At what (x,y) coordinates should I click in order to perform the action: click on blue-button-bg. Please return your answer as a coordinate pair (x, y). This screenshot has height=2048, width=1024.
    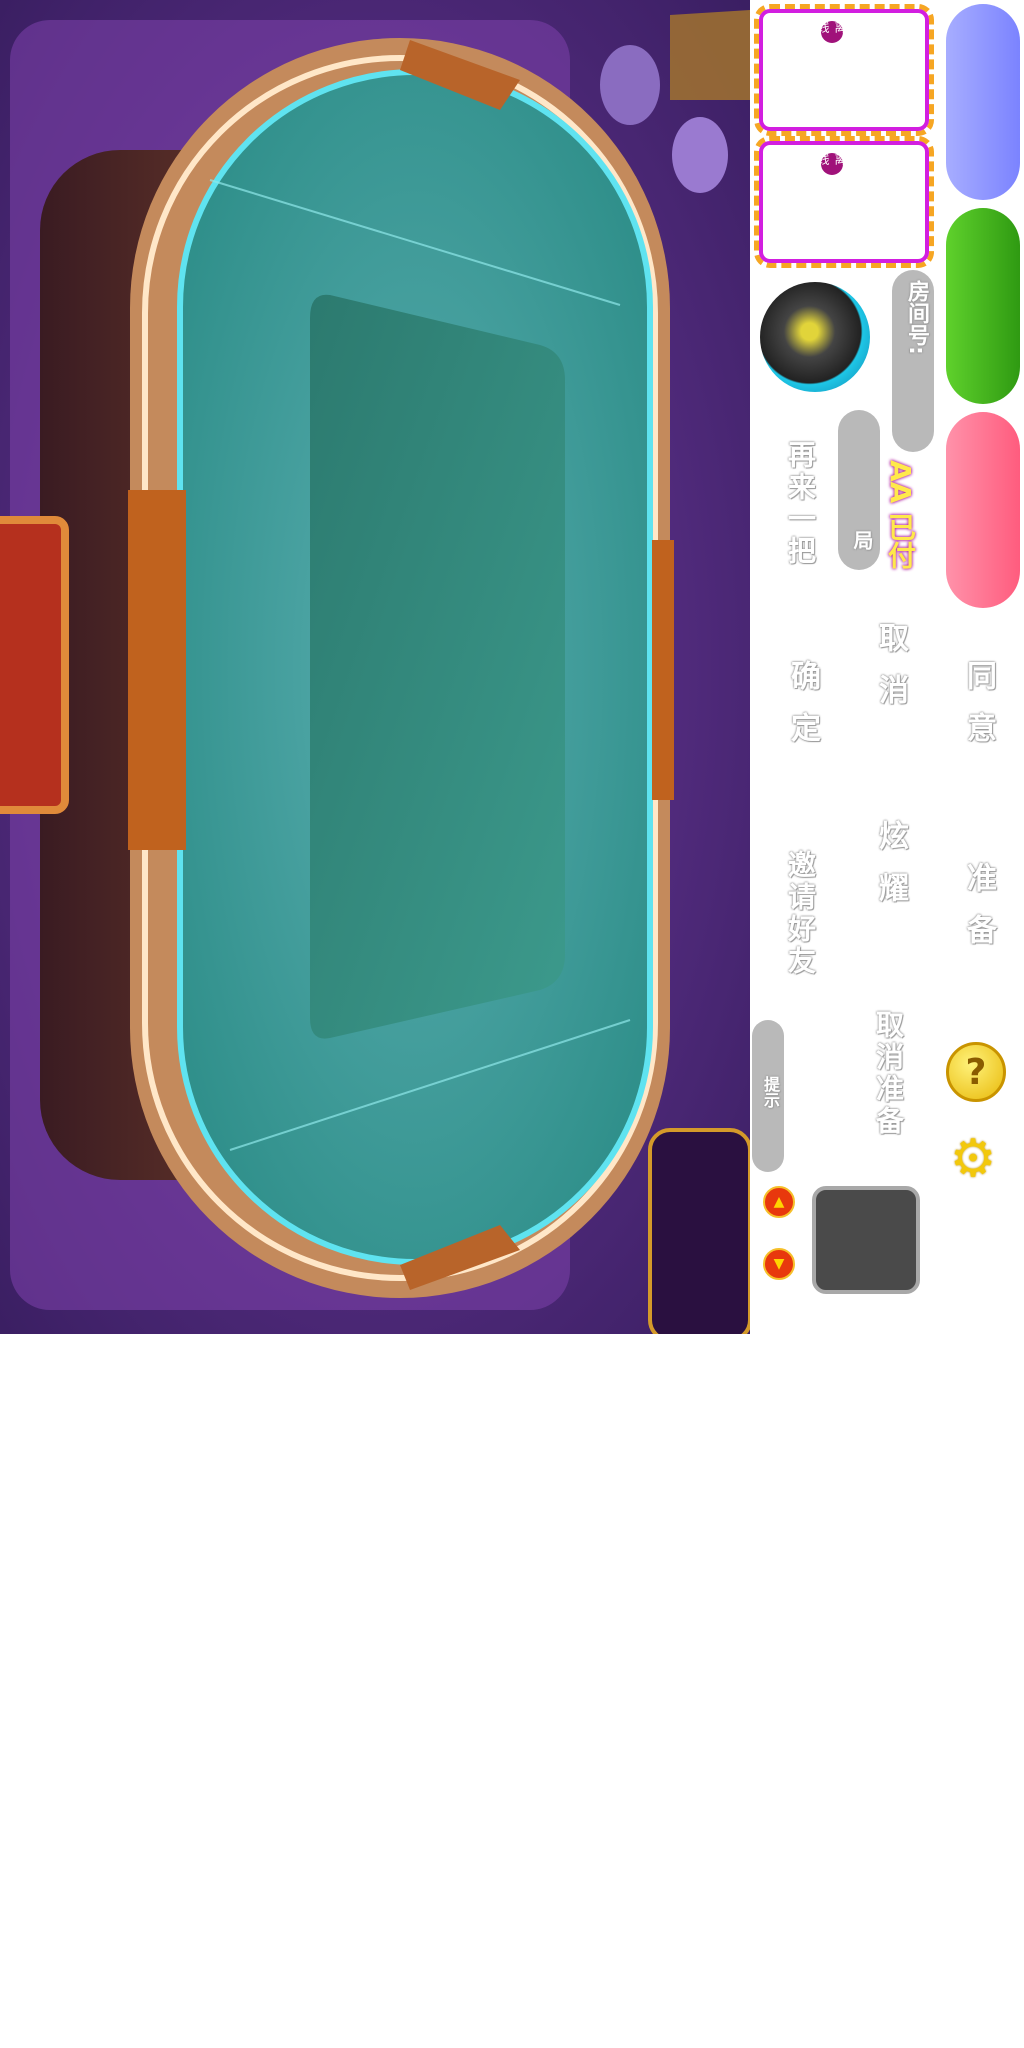
    Looking at the image, I should click on (983, 102).